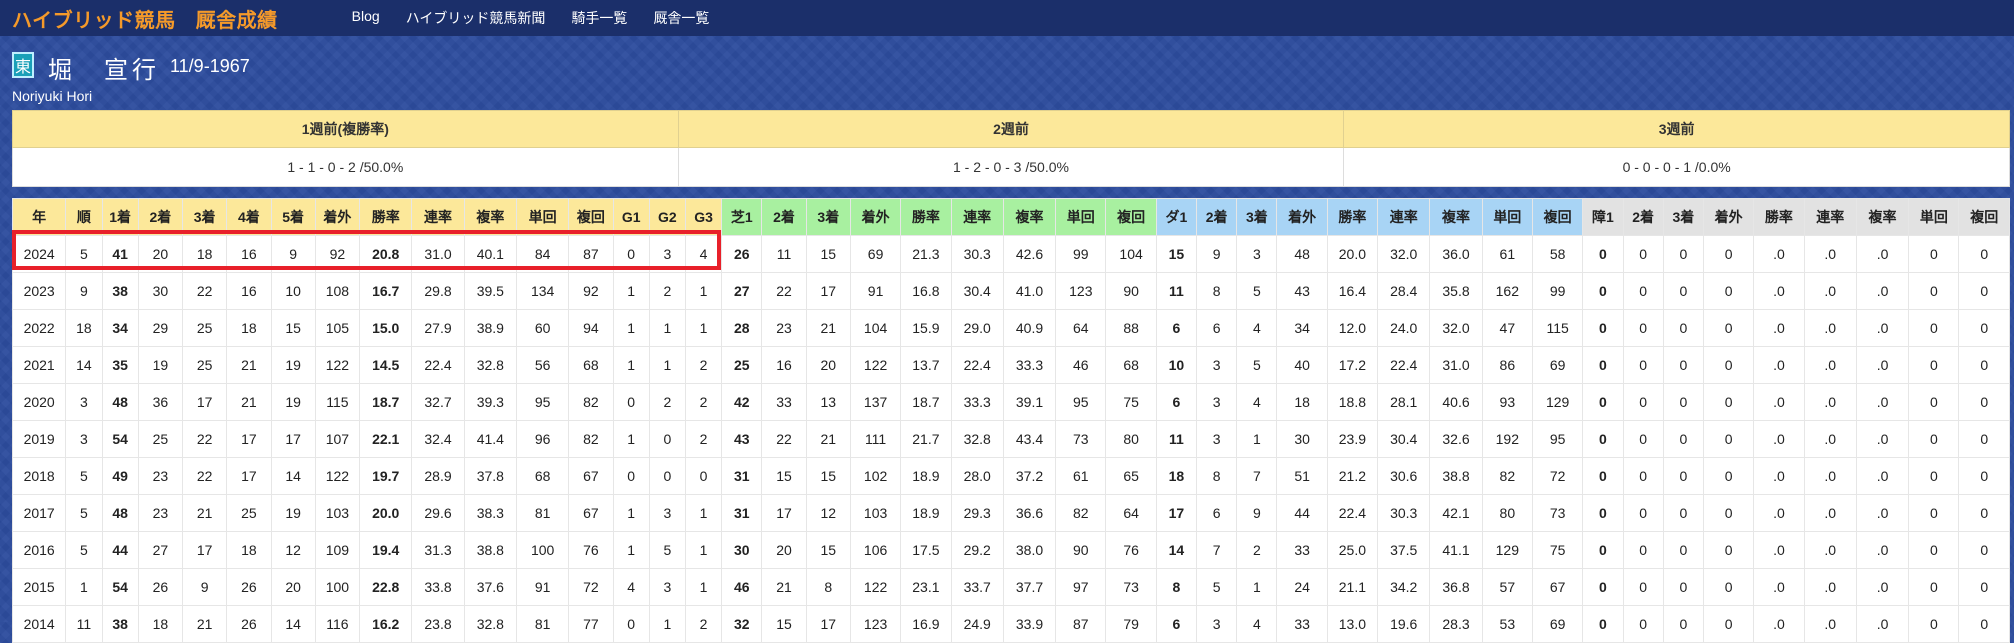 This screenshot has width=2014, height=643. Describe the element at coordinates (23, 65) in the screenshot. I see `affiliation-badge: 東` at that location.